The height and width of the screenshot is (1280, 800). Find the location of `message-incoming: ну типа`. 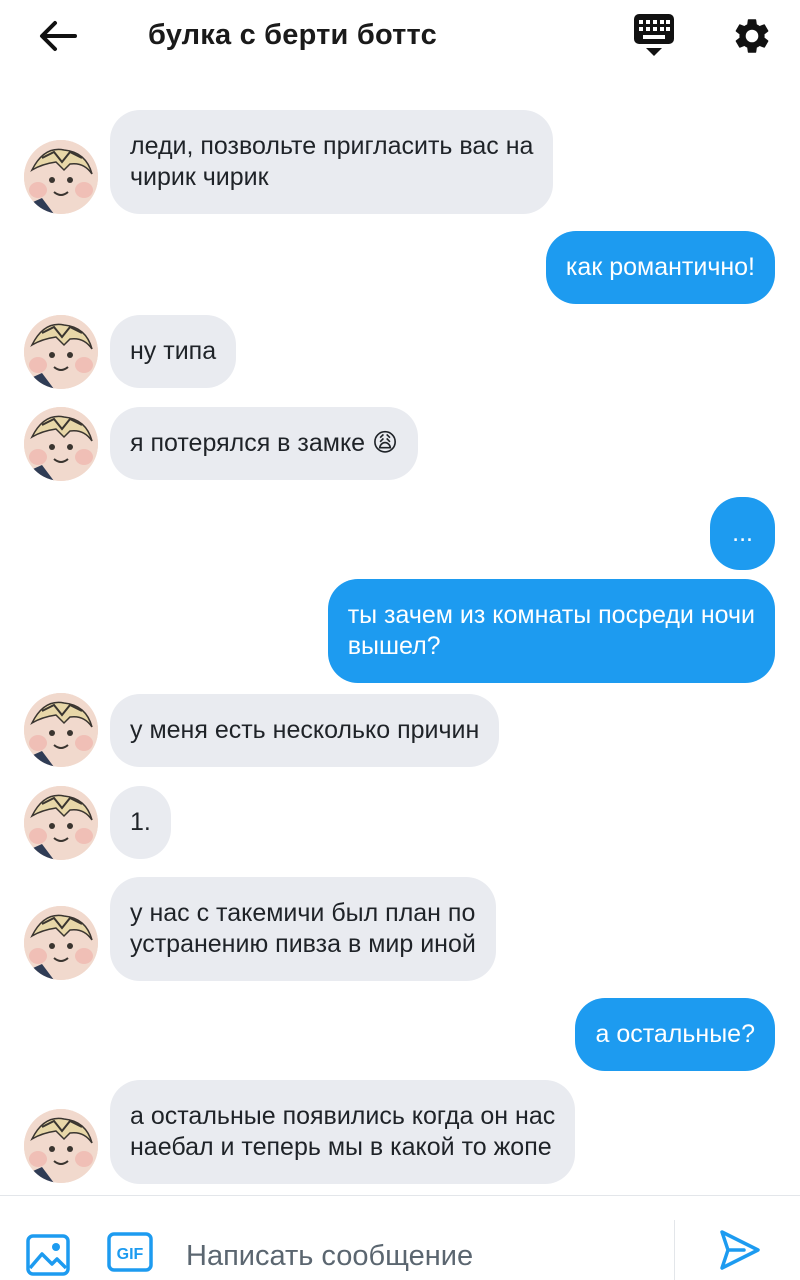

message-incoming: ну типа is located at coordinates (173, 351).